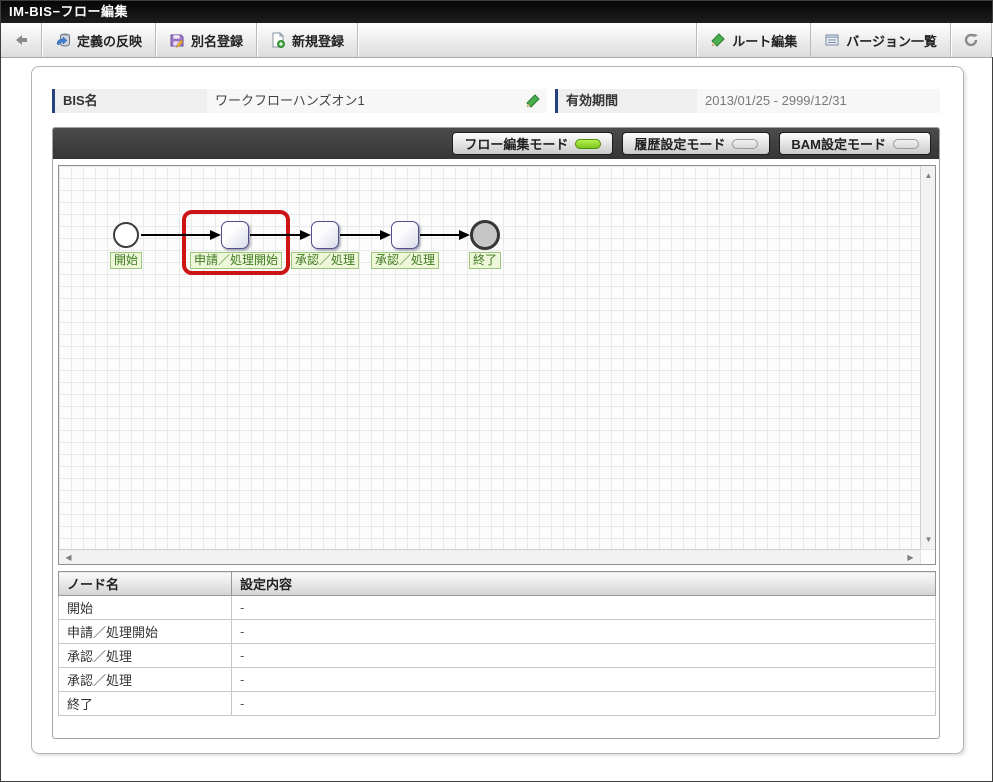 Image resolution: width=993 pixels, height=782 pixels. What do you see at coordinates (325, 260) in the screenshot?
I see `task-node-approve-1-label: 承認／処理` at bounding box center [325, 260].